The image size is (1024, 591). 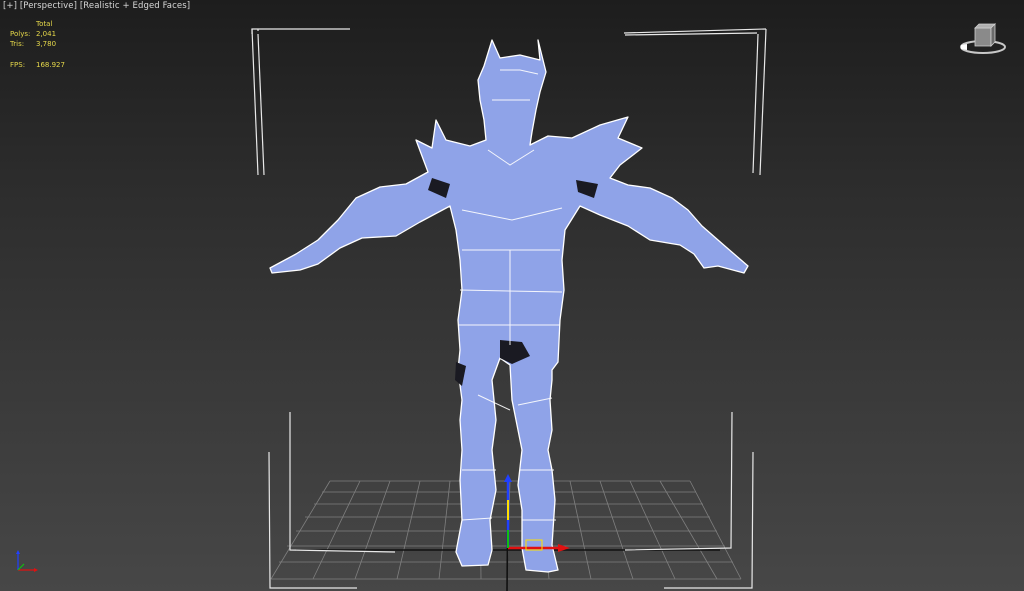 What do you see at coordinates (983, 40) in the screenshot?
I see `view-cube-icon` at bounding box center [983, 40].